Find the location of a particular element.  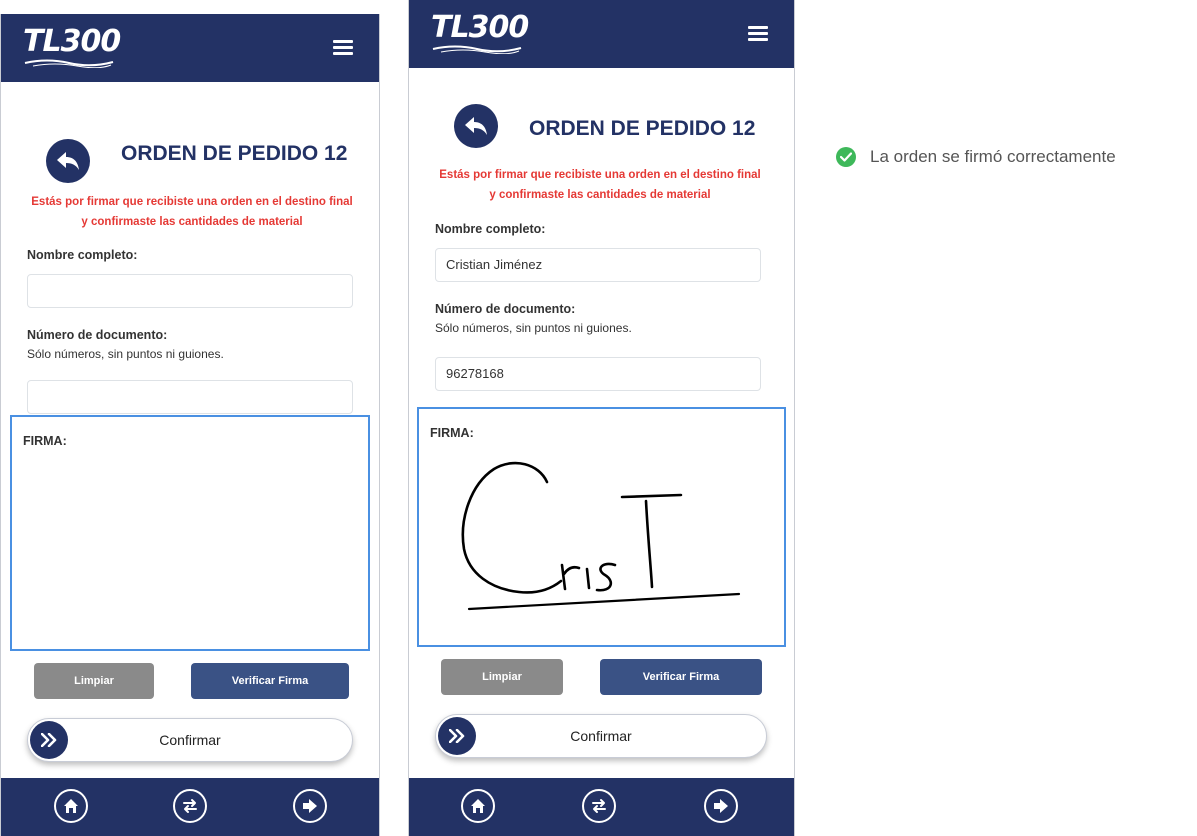

name-input is located at coordinates (190, 291).